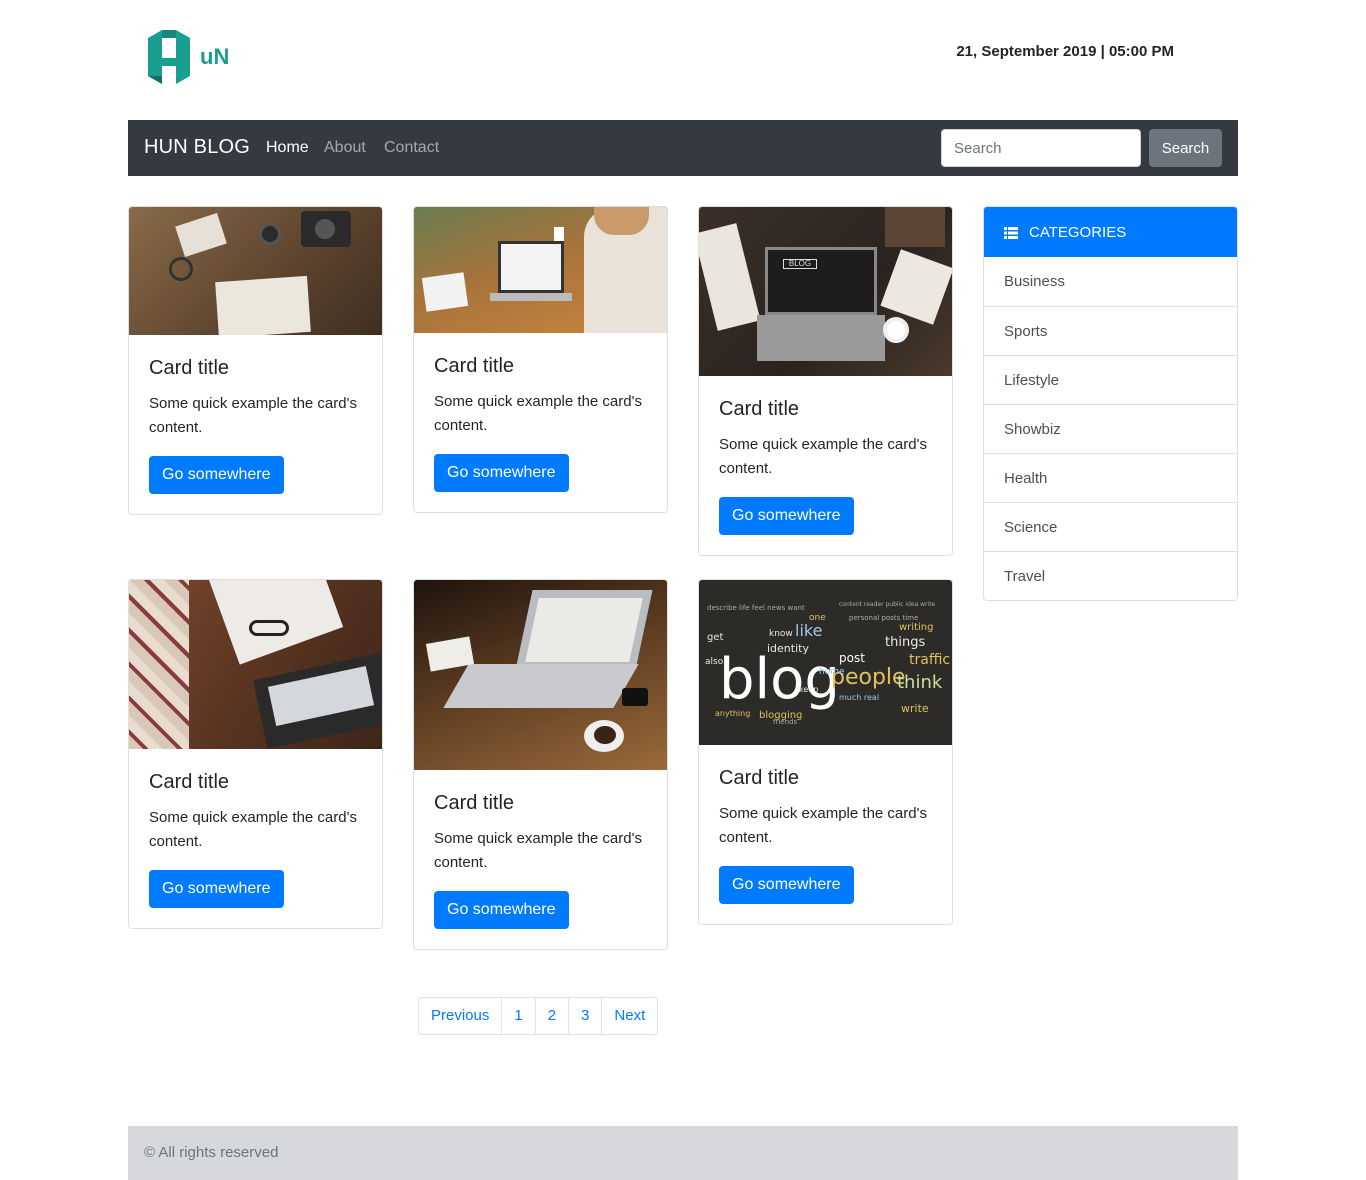 The width and height of the screenshot is (1366, 1180). Describe the element at coordinates (905, 642) in the screenshot. I see `svg-text: things` at that location.